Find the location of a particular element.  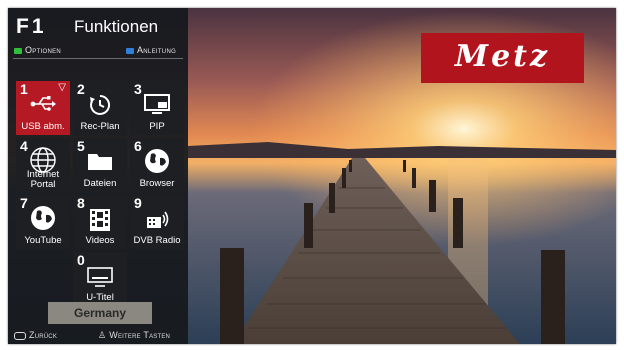

tile-youtube: 7 YouTube is located at coordinates (43, 222).